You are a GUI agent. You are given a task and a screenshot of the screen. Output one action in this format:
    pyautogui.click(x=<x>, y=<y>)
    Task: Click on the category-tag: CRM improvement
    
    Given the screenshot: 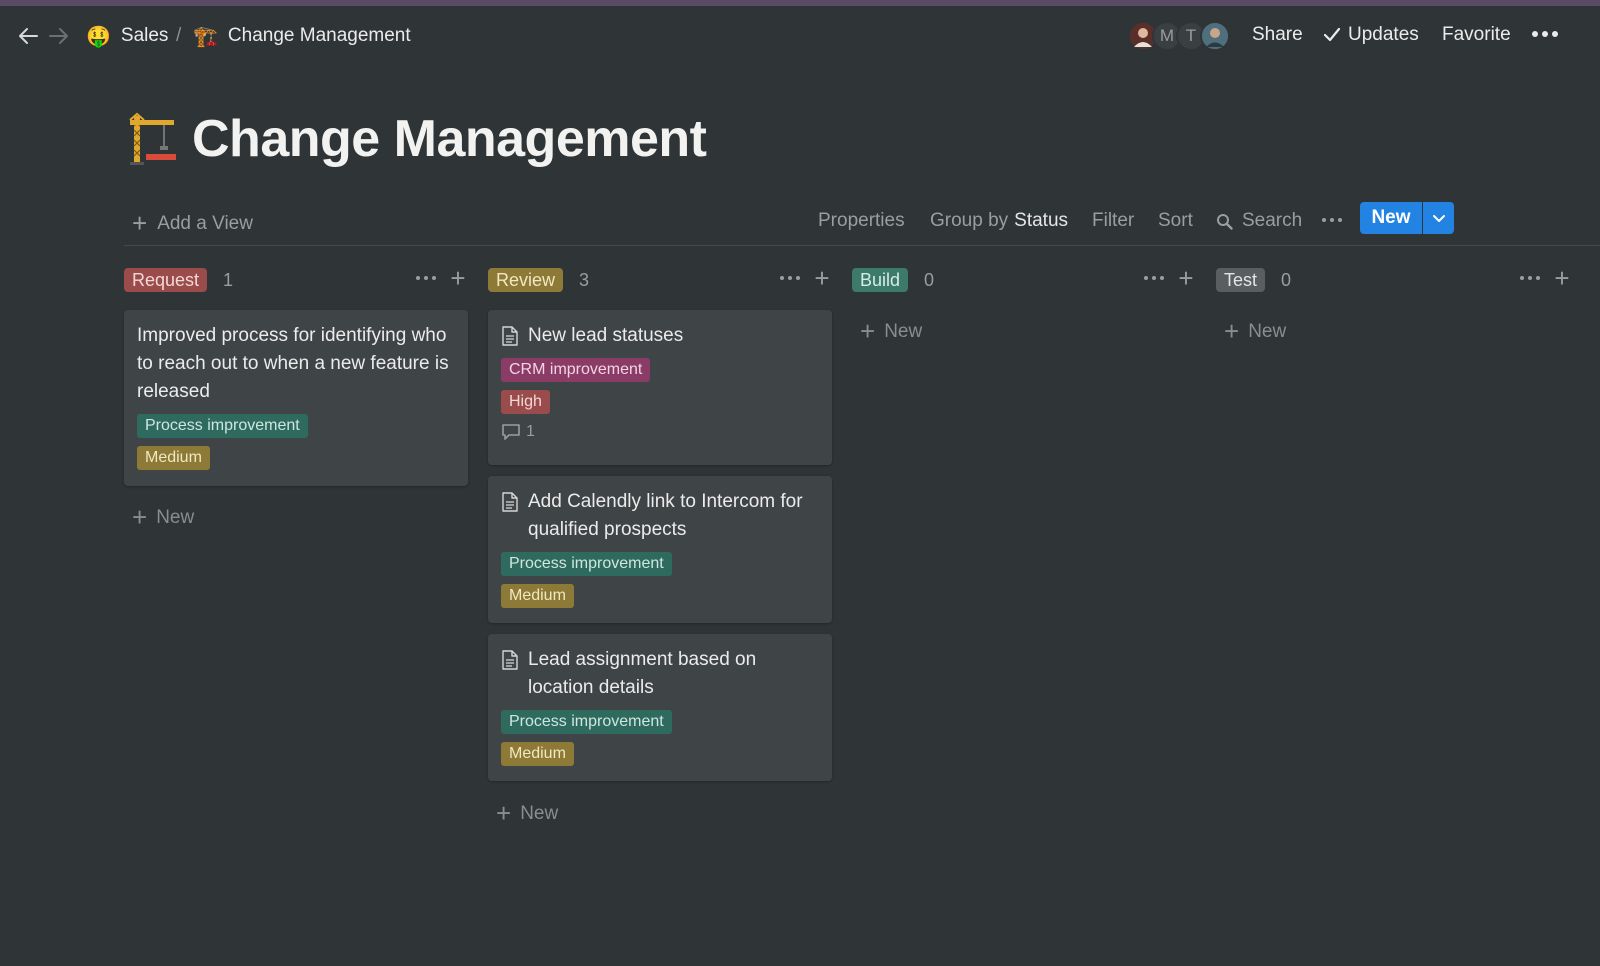 What is the action you would take?
    pyautogui.click(x=576, y=370)
    